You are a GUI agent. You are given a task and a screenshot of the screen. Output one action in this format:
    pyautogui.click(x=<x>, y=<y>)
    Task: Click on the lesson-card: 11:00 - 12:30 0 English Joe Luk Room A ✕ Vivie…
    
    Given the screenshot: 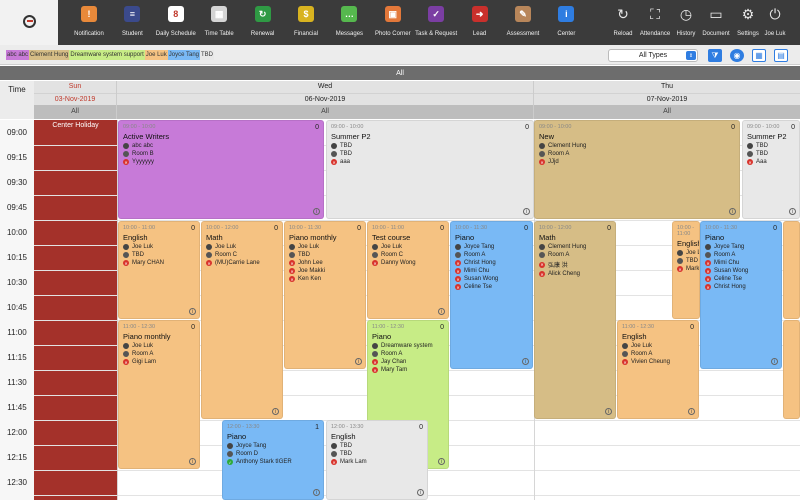 What is the action you would take?
    pyautogui.click(x=658, y=369)
    